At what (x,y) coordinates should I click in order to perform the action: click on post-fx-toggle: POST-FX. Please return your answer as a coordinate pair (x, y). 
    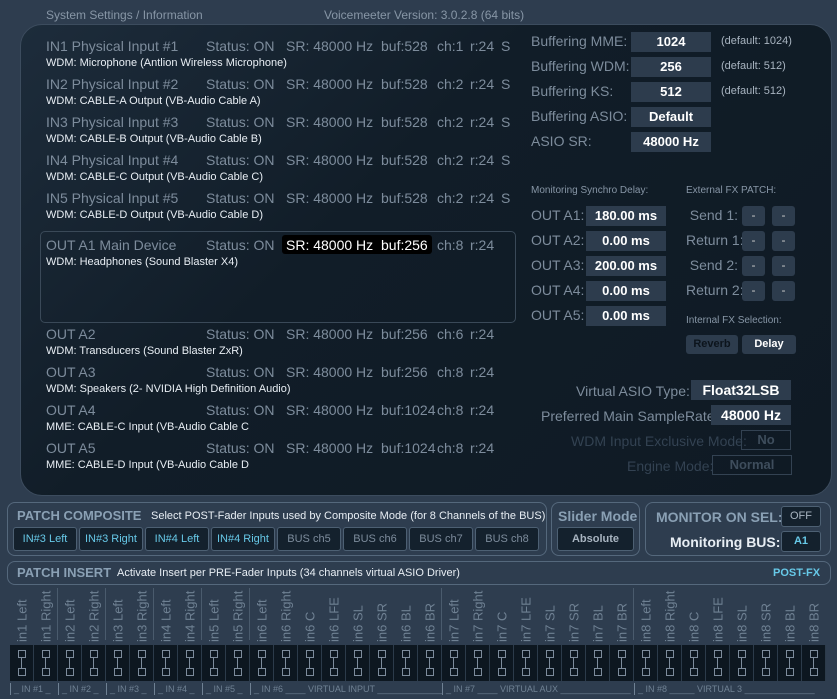
    Looking at the image, I should click on (796, 573).